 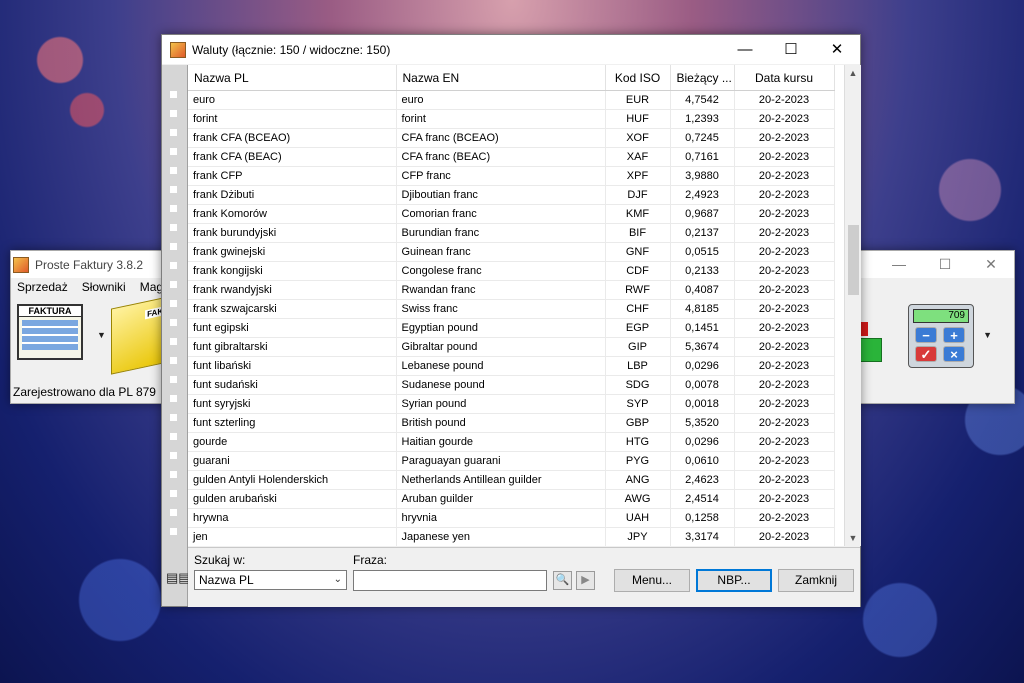 I want to click on search-in-label: Szukaj w:, so click(x=220, y=560).